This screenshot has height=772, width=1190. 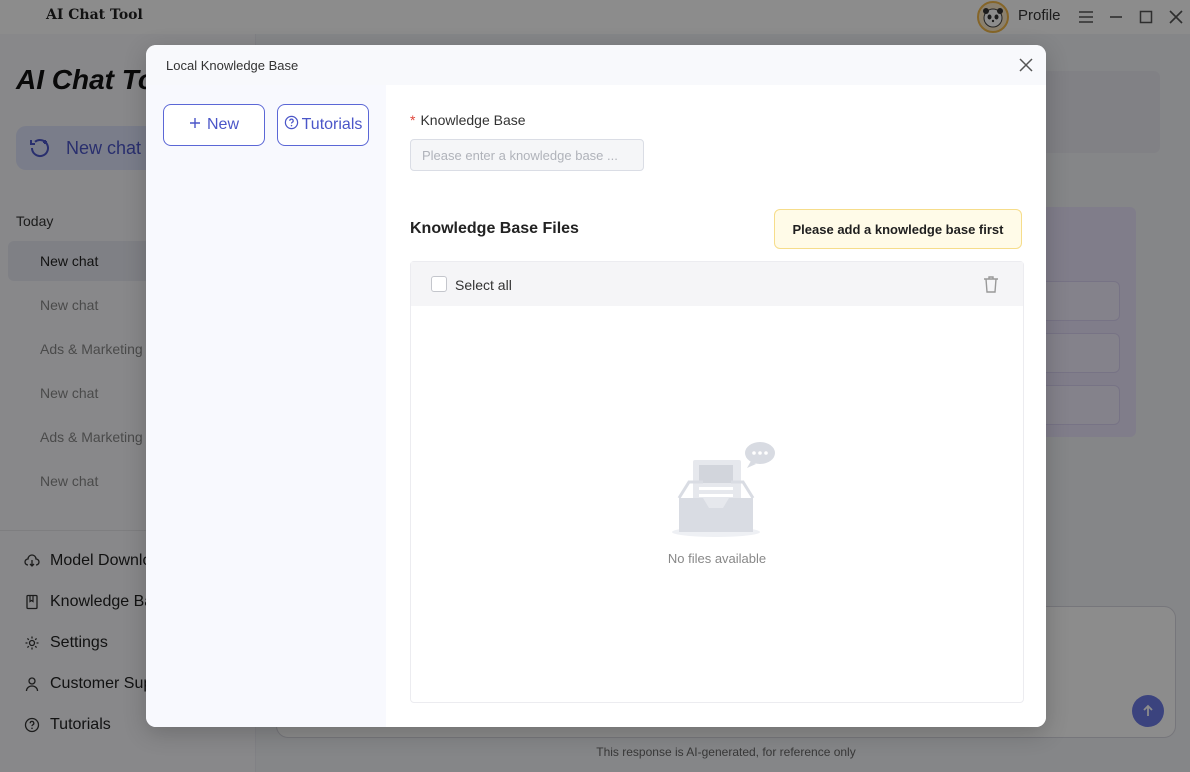 I want to click on plus-icon, so click(x=195, y=125).